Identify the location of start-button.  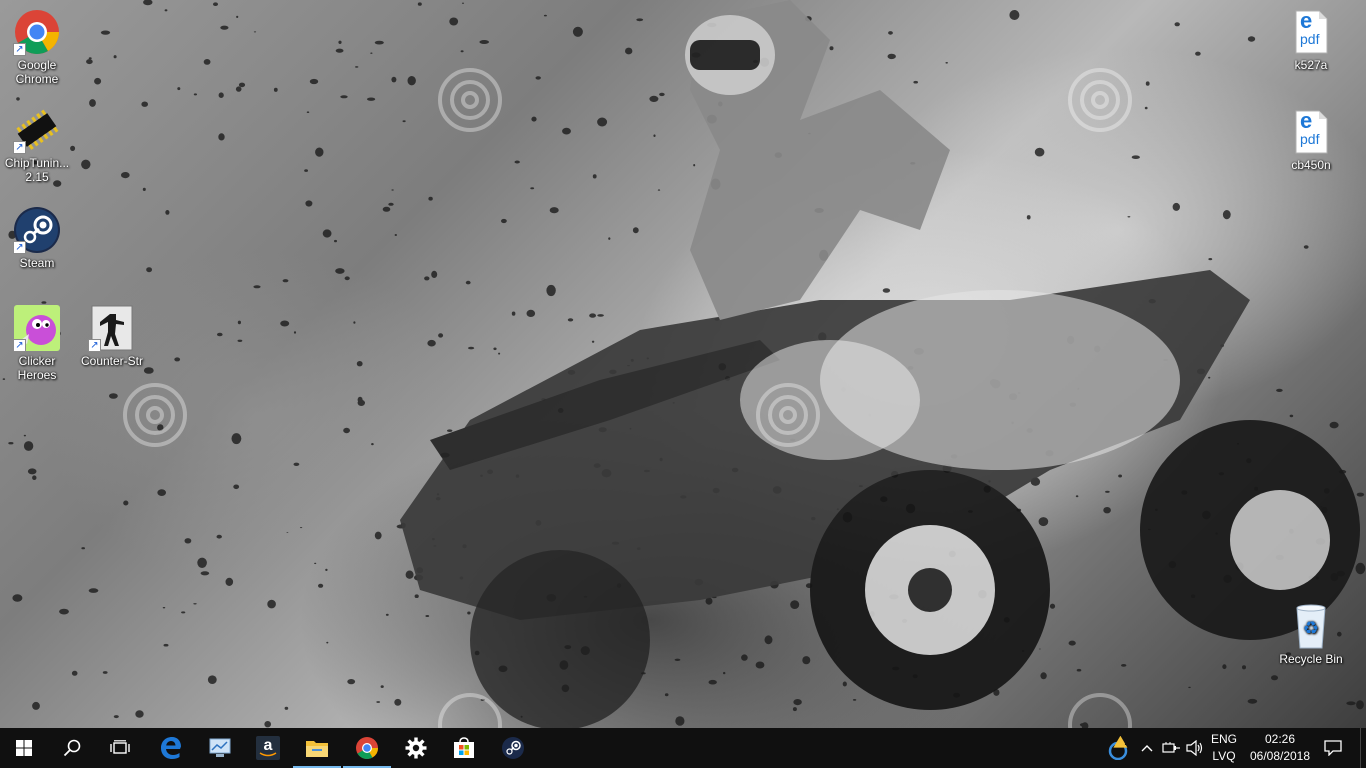
(24, 748).